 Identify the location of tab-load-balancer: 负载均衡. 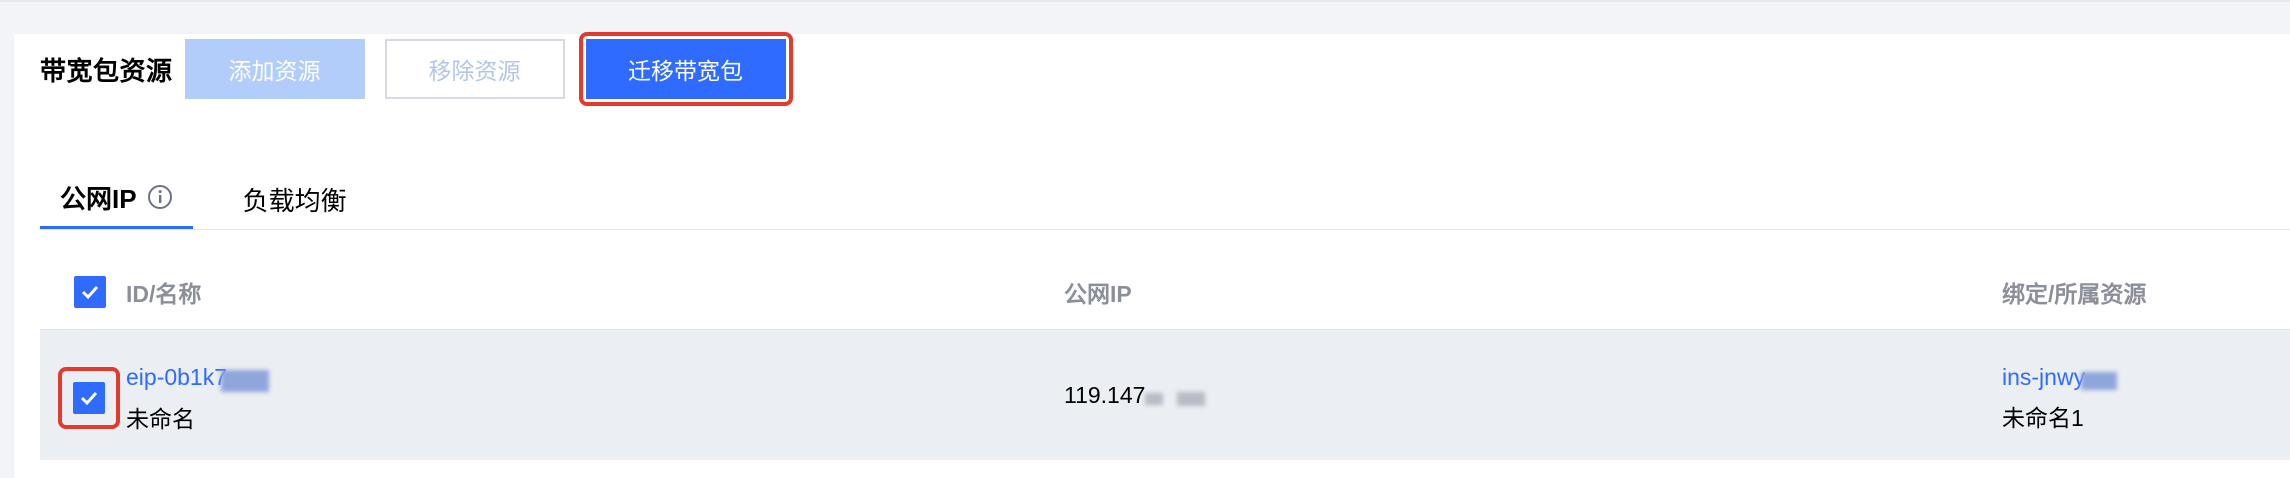
(295, 199).